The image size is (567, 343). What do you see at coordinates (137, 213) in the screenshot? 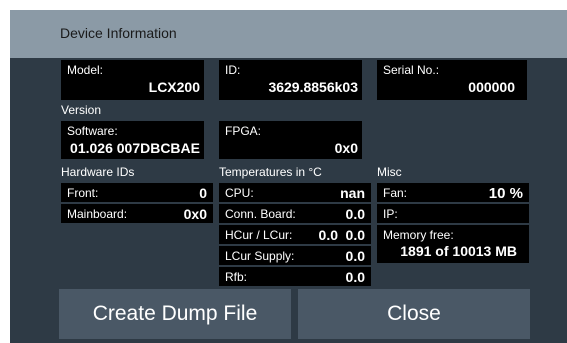
I see `hardware-mainboard-row: Mainboard: 0x0` at bounding box center [137, 213].